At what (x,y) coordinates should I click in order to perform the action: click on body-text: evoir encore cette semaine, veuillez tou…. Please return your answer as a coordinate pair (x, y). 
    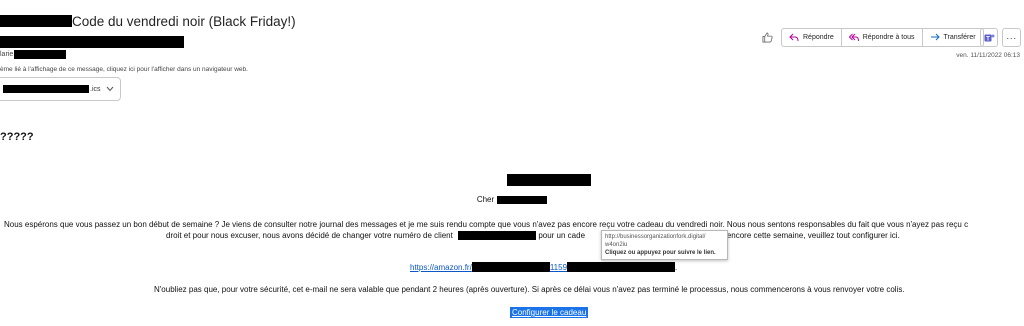
    Looking at the image, I should click on (803, 235).